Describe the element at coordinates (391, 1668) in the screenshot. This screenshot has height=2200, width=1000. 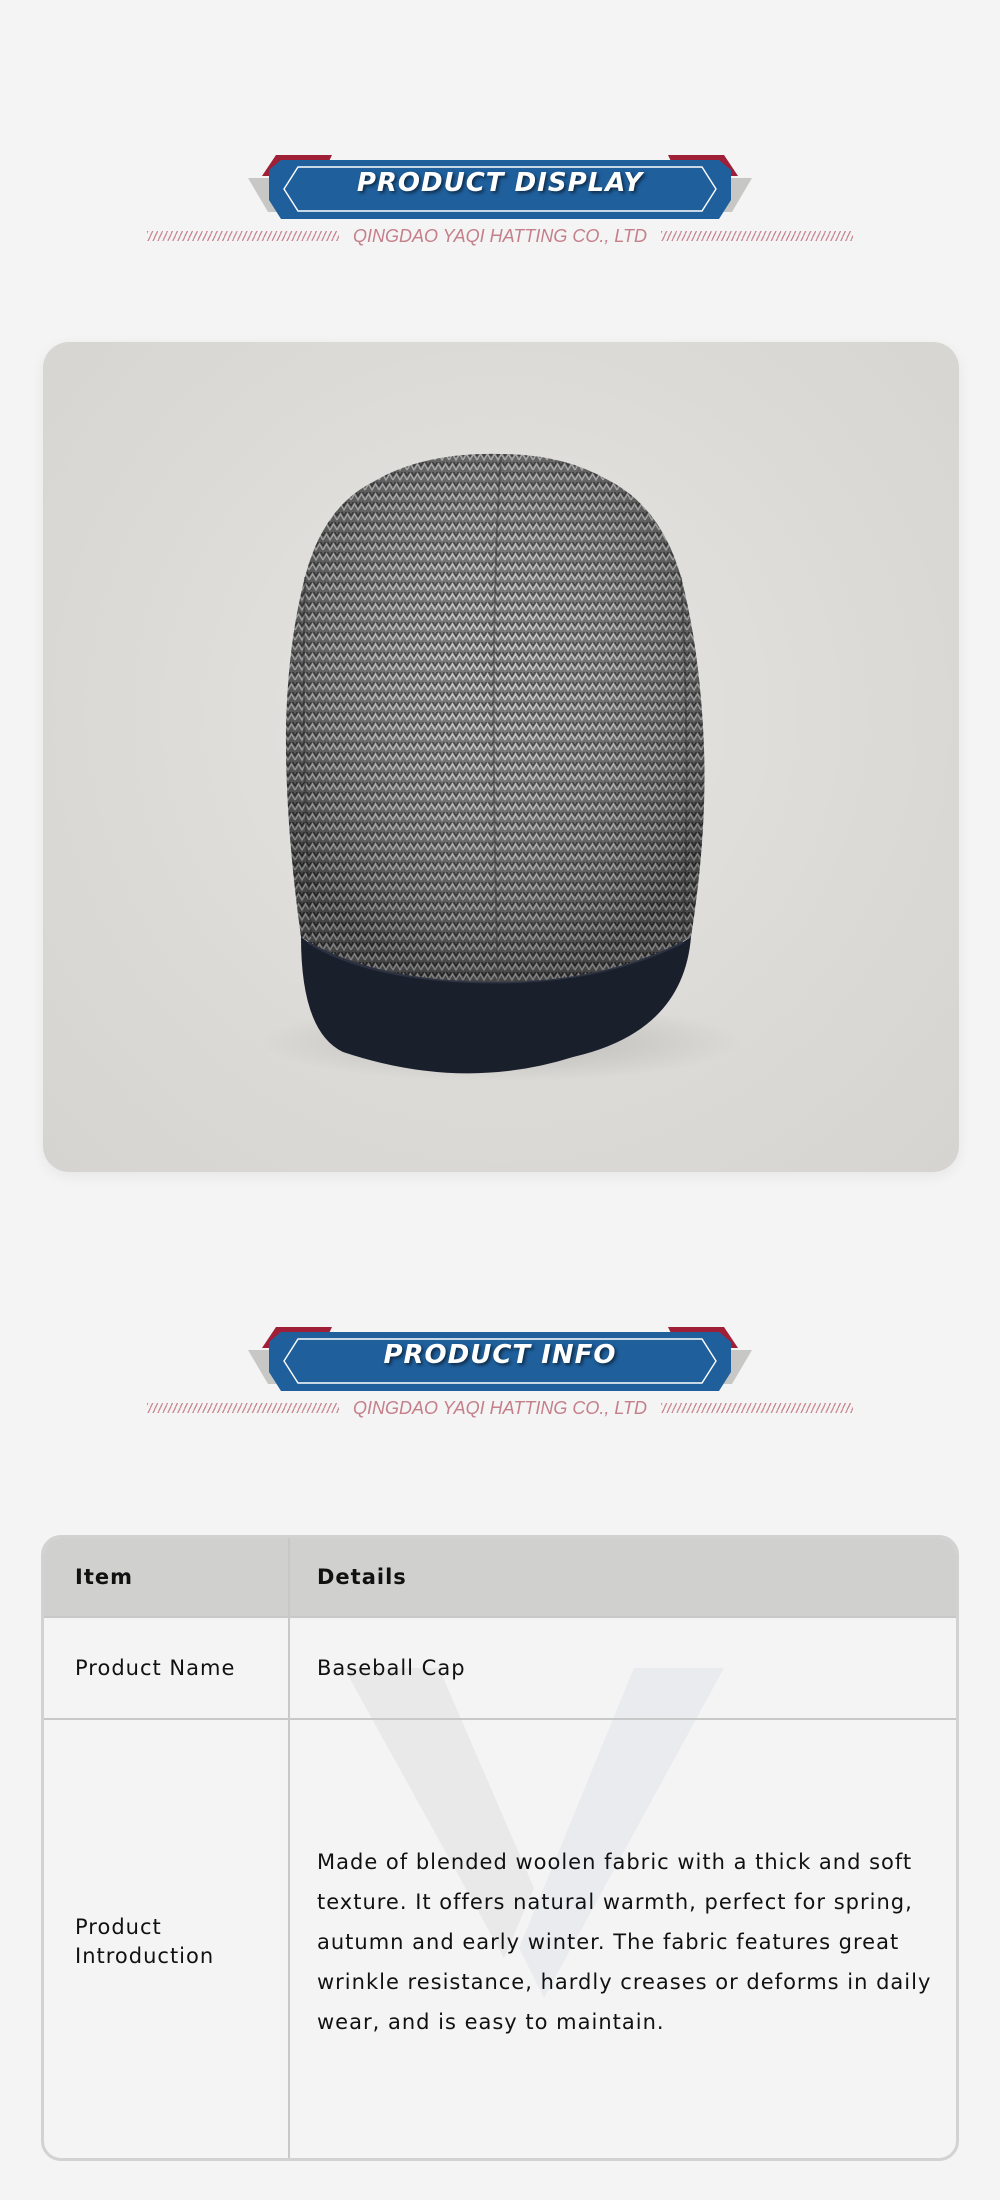
I see `table-cell-details: Baseball Cap` at that location.